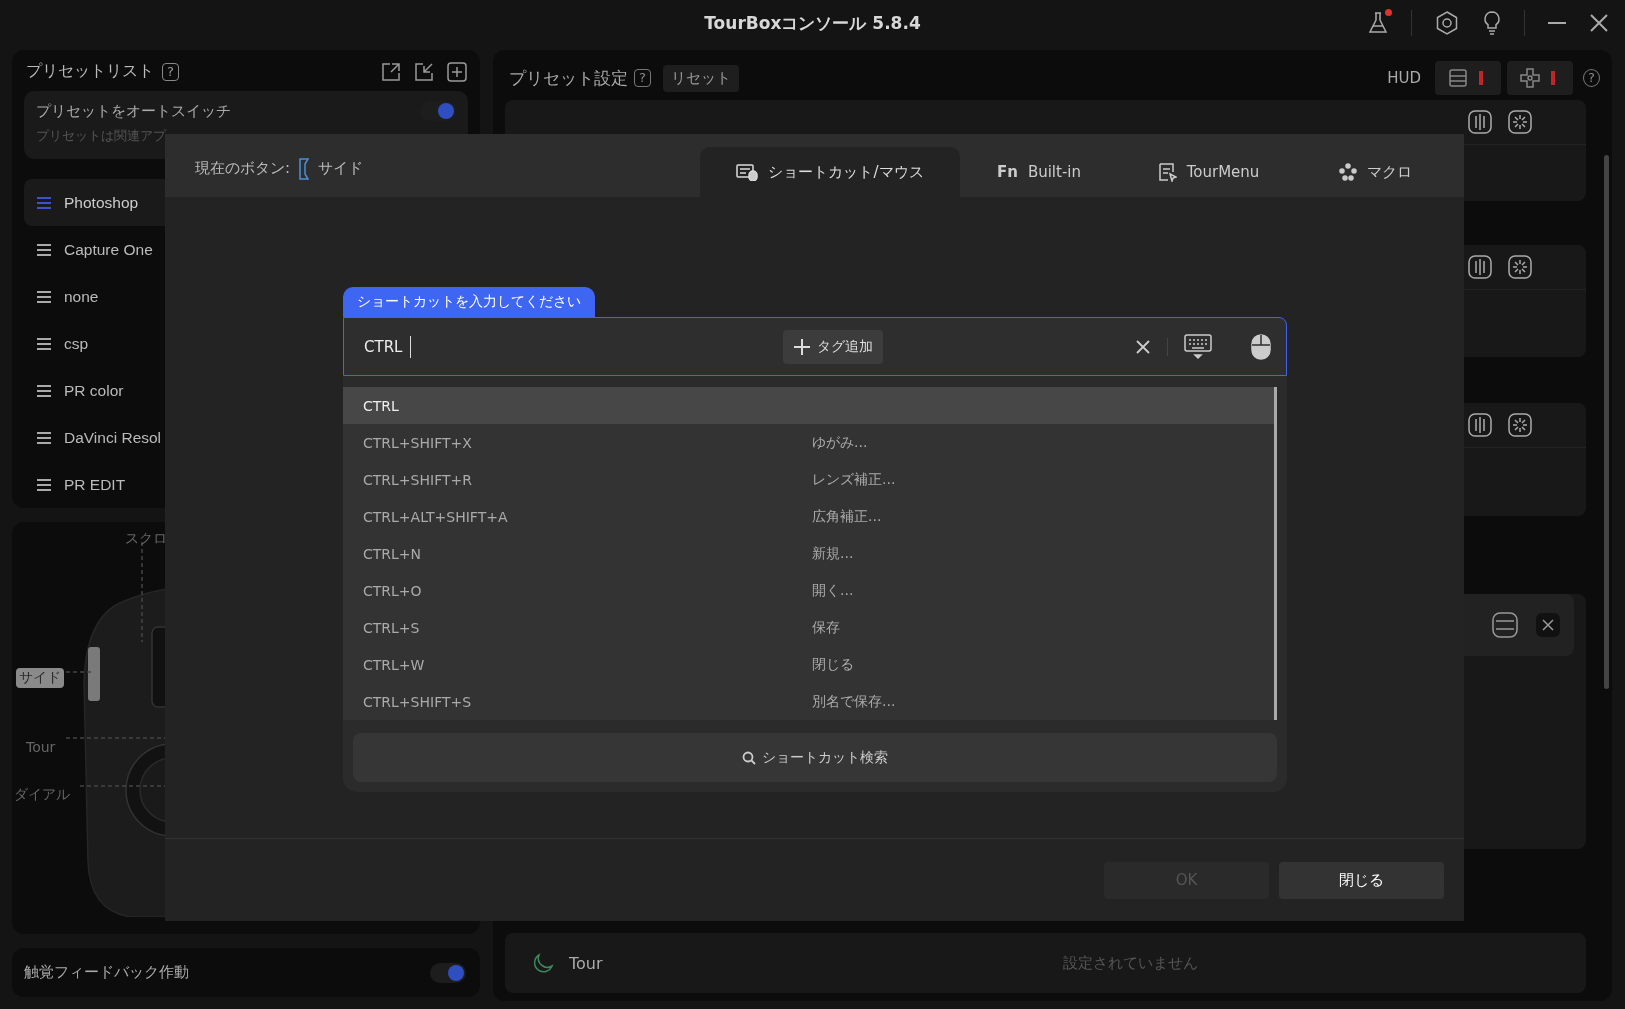  I want to click on field-label: ショートカットを入力してください, so click(469, 302).